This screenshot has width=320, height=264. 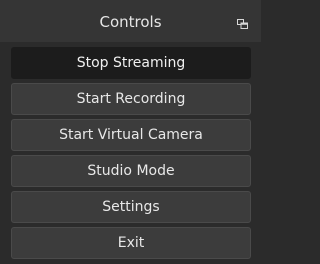 I want to click on undock-icon, so click(x=242, y=24).